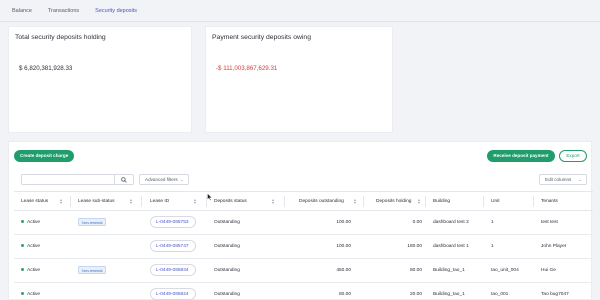 The height and width of the screenshot is (300, 600). I want to click on advanced-filters-label: Advanced filters, so click(161, 179).